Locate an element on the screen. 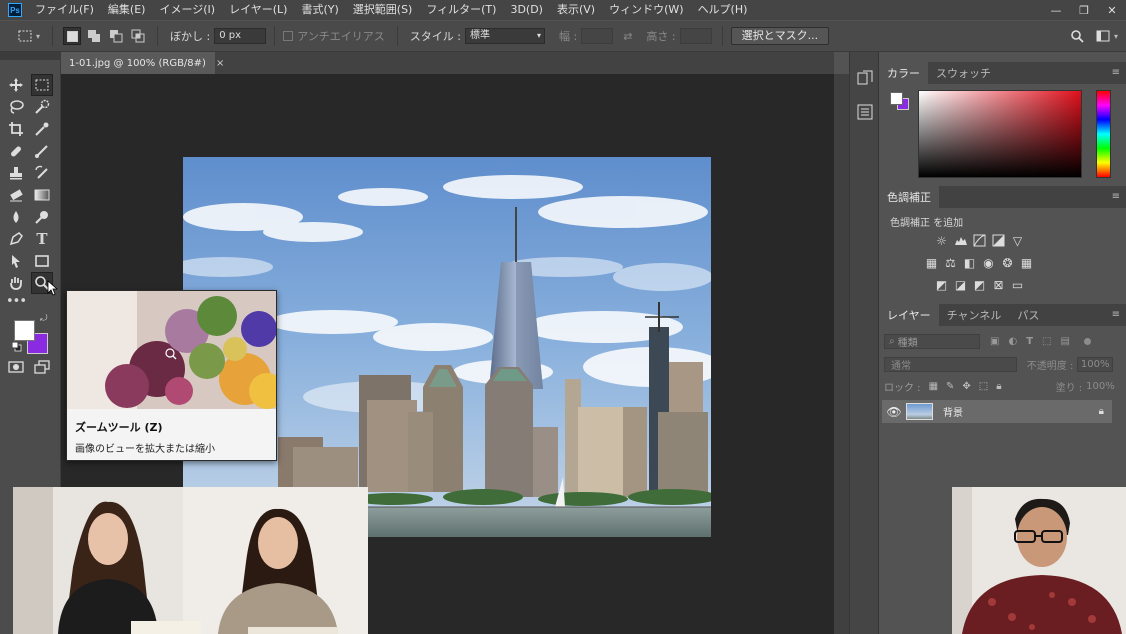 This screenshot has height=634, width=1126. threshold-icon: ◩ is located at coordinates (979, 285).